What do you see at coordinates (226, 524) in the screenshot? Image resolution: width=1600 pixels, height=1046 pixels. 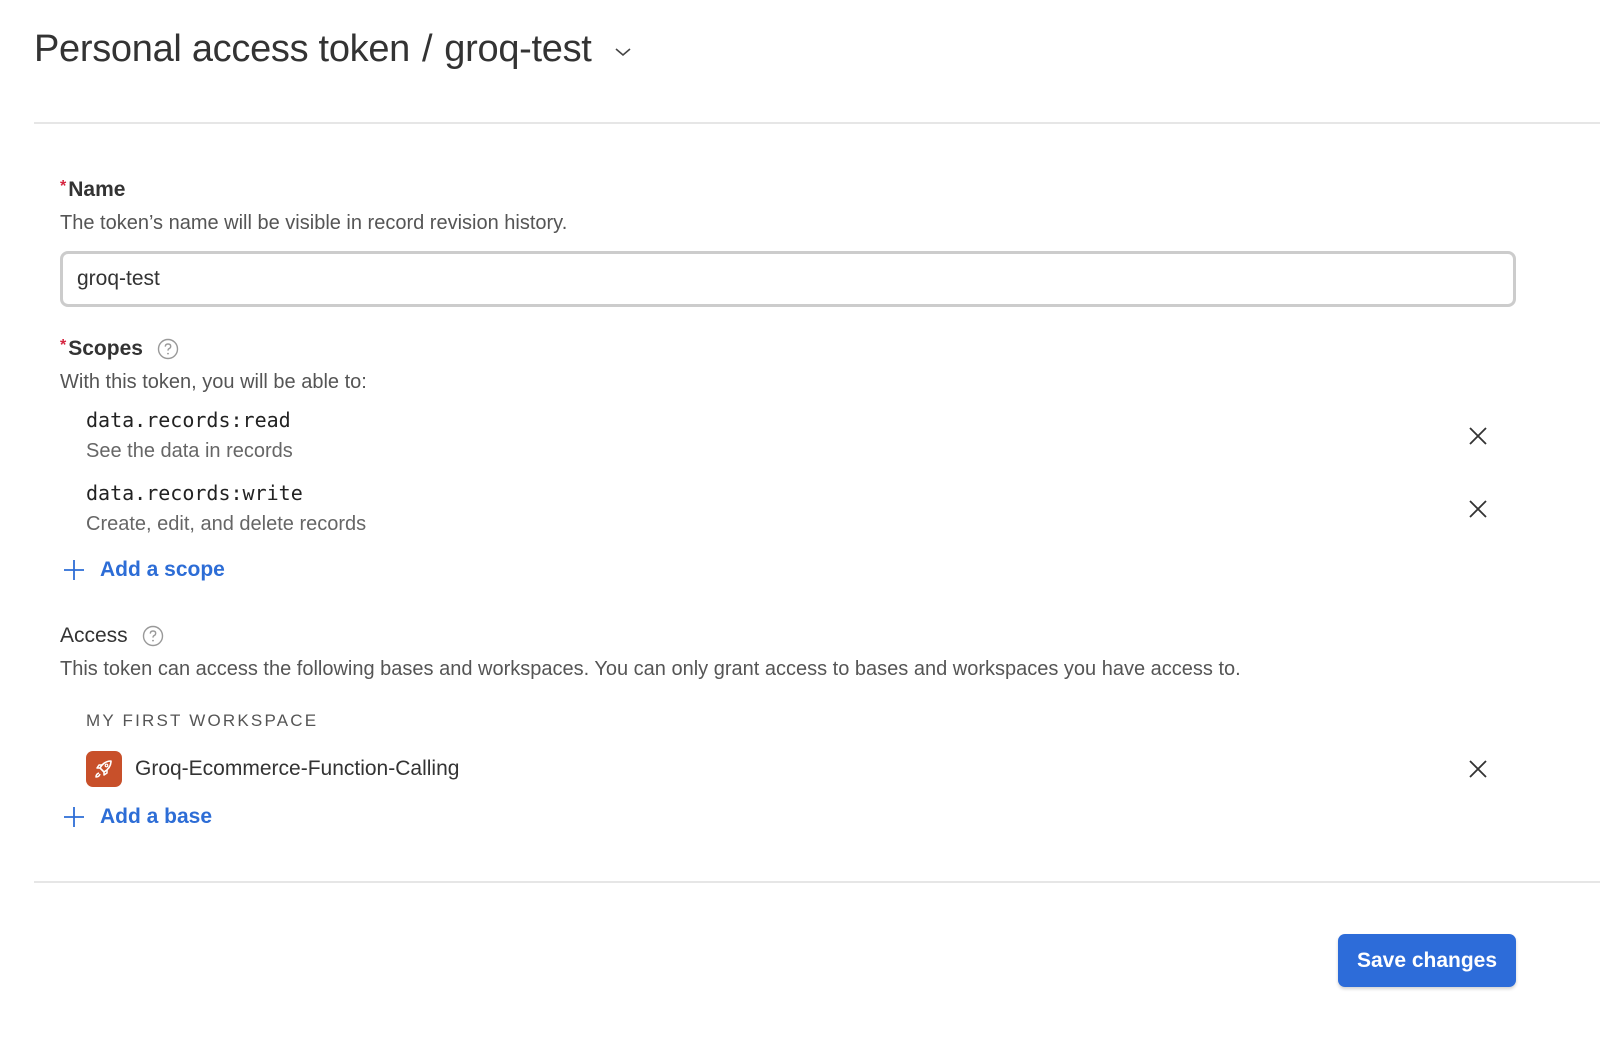 I see `scope-description: Create, edit, and delete records` at bounding box center [226, 524].